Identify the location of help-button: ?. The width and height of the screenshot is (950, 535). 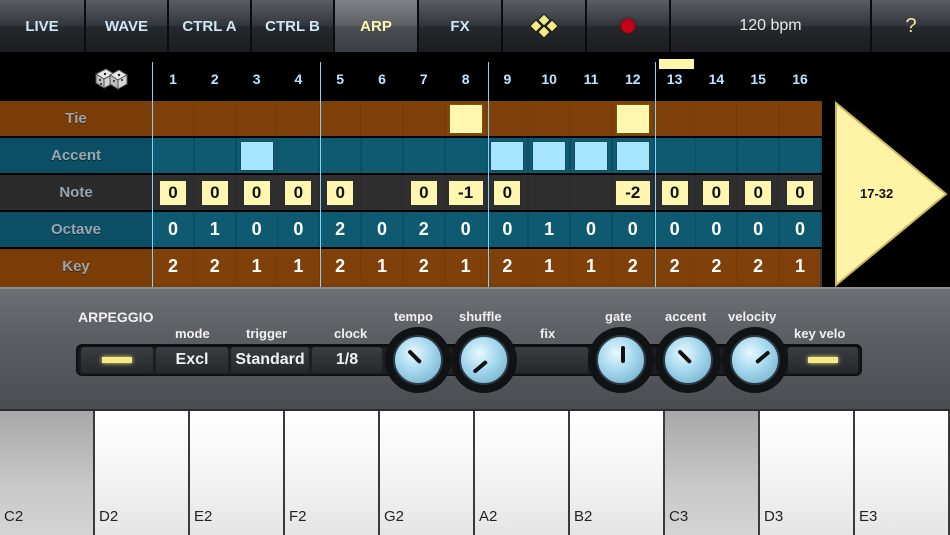
(911, 26).